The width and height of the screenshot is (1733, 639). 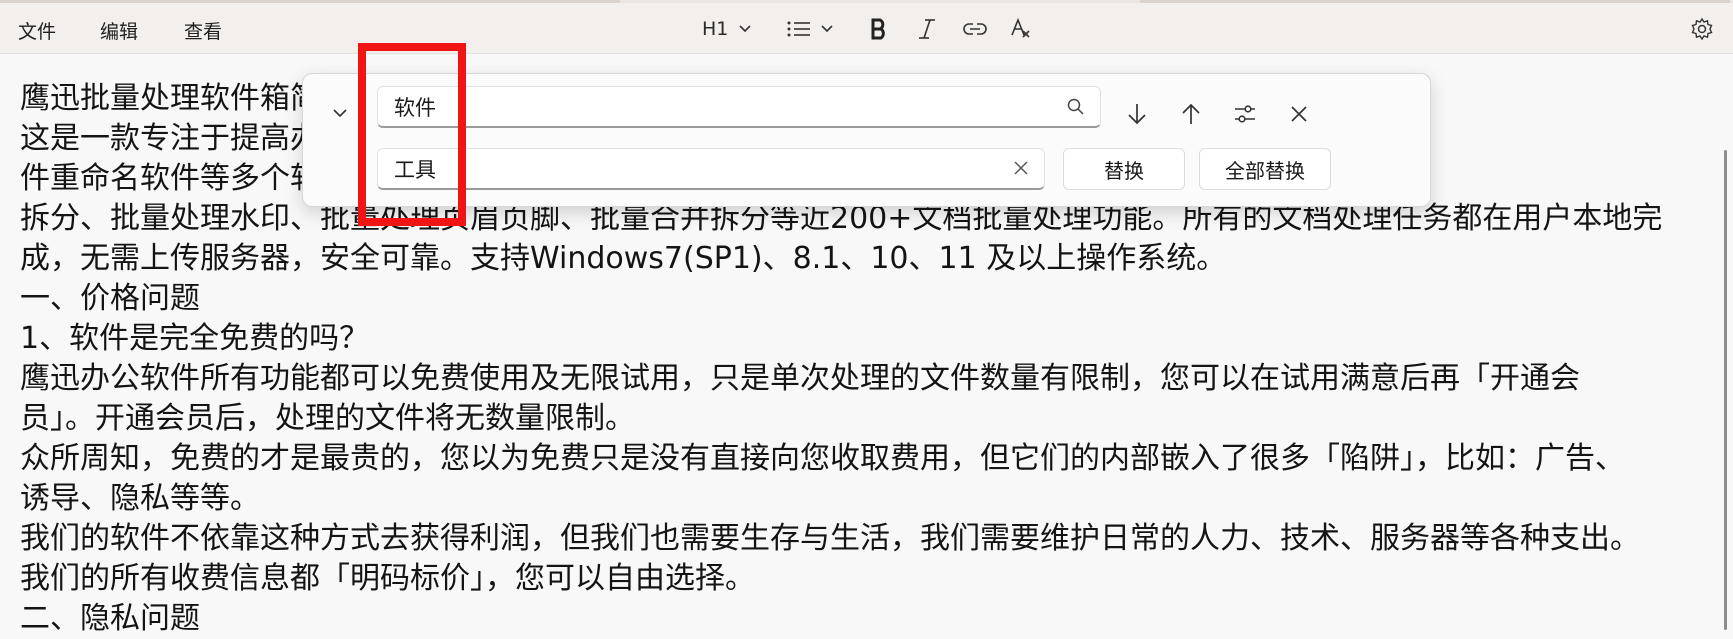 I want to click on arrow-up-icon, so click(x=1191, y=113).